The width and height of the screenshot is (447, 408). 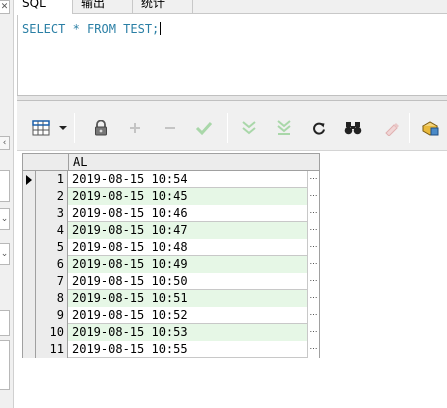 I want to click on cell-al: 2019-08-15 10:50, so click(x=187, y=281).